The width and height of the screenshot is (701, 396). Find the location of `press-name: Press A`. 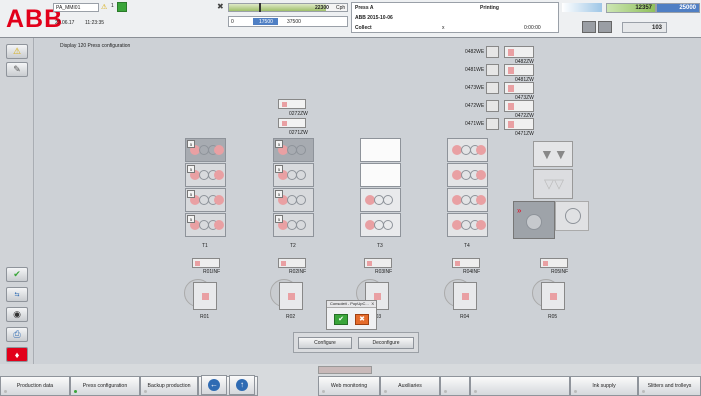

press-name: Press A is located at coordinates (364, 8).